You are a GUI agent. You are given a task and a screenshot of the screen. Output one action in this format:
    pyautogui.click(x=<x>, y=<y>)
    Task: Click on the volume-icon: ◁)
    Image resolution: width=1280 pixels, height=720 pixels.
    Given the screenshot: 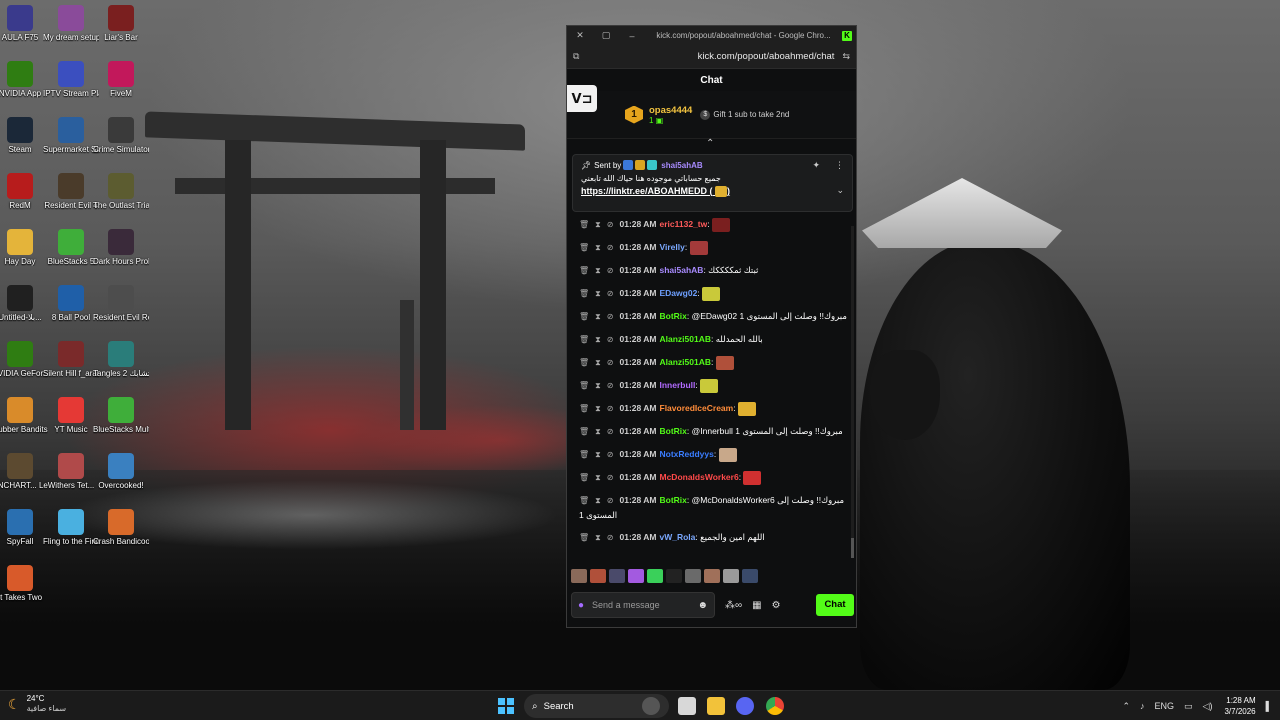 What is the action you would take?
    pyautogui.click(x=1208, y=706)
    